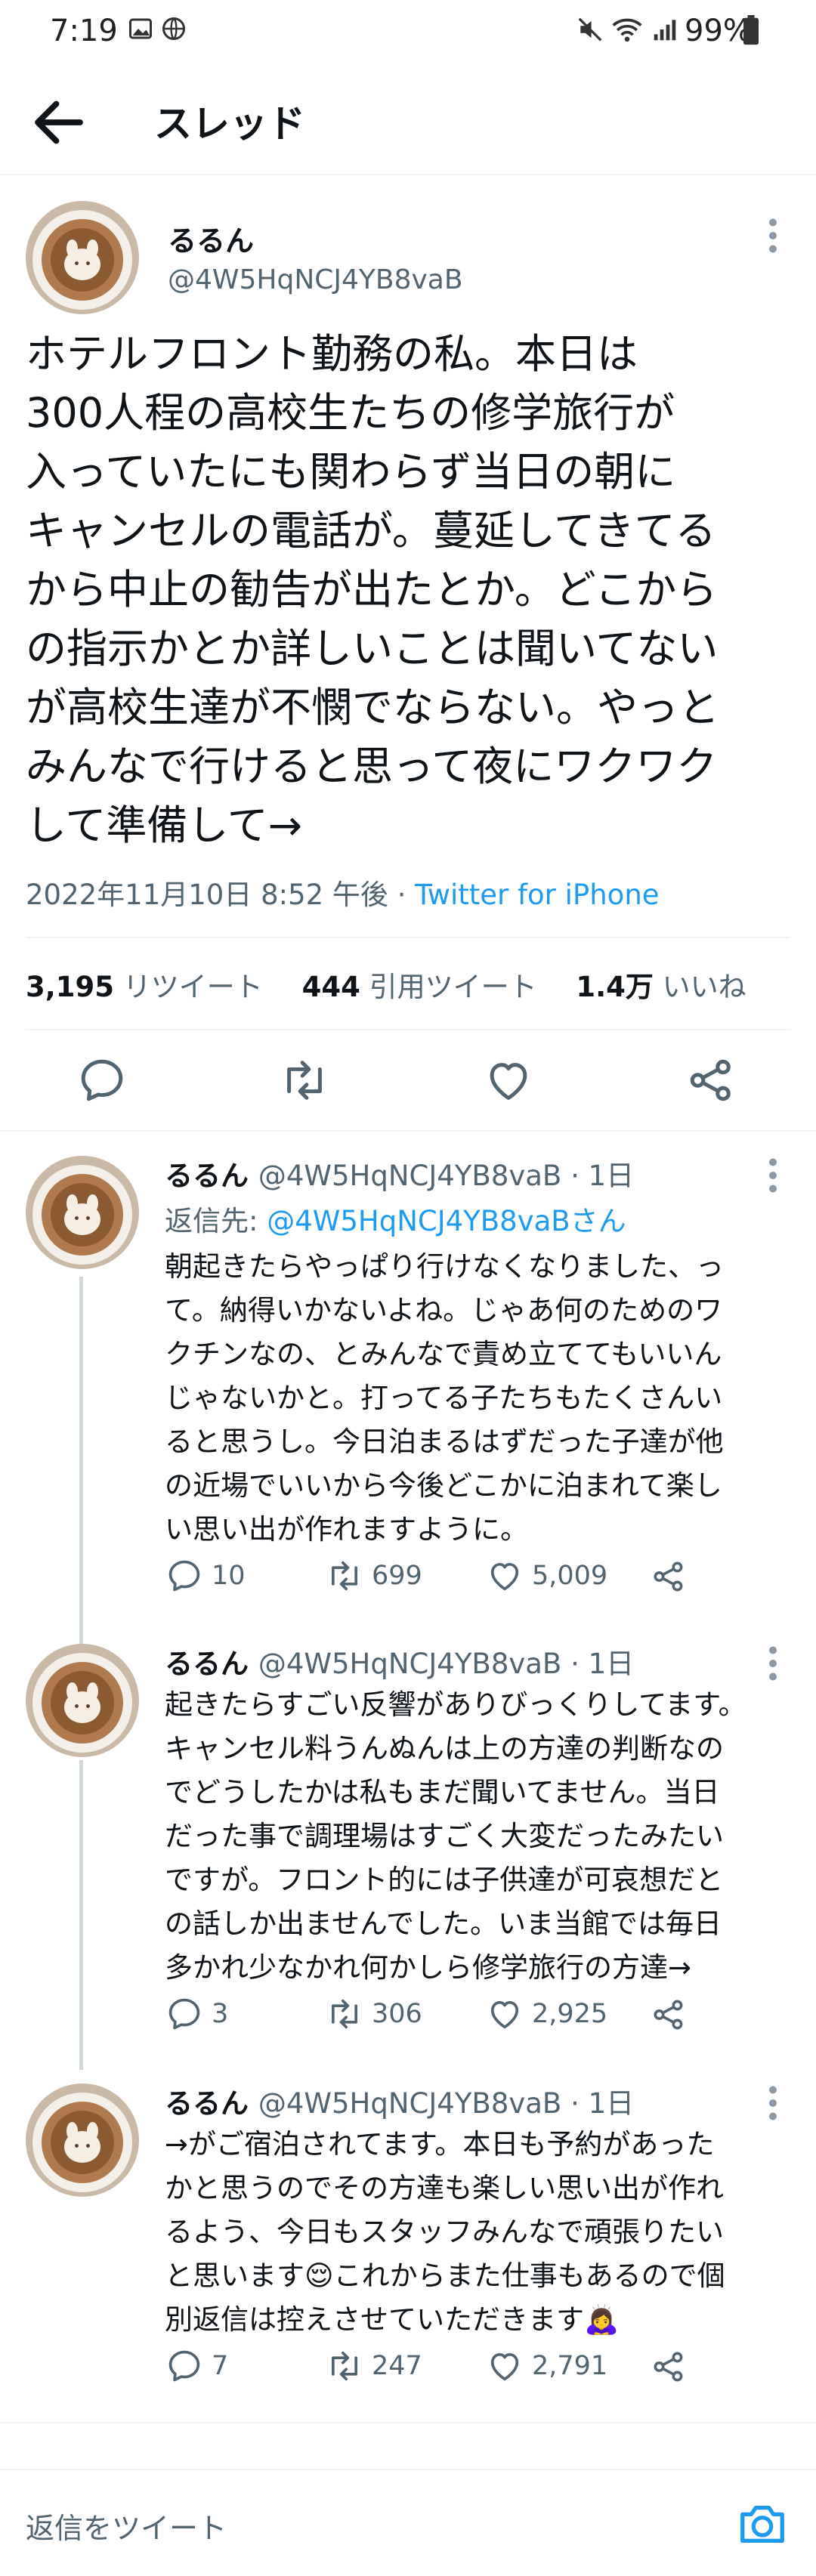 Image resolution: width=816 pixels, height=2576 pixels. I want to click on reply-to-handle: @4W5HqNCJ4YB8vaBさん, so click(446, 1221).